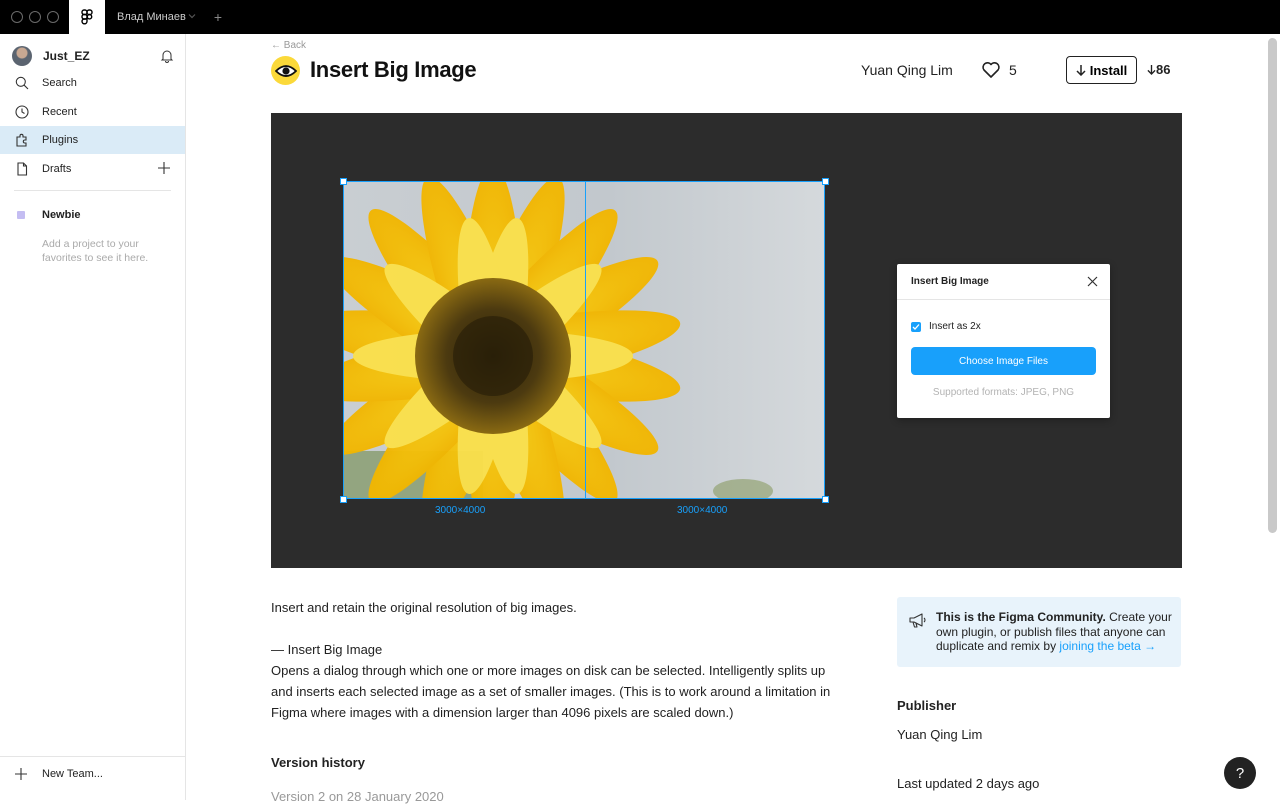 This screenshot has height=804, width=1280. Describe the element at coordinates (92, 140) in the screenshot. I see `sidebar-item-plugins: Plugins` at that location.